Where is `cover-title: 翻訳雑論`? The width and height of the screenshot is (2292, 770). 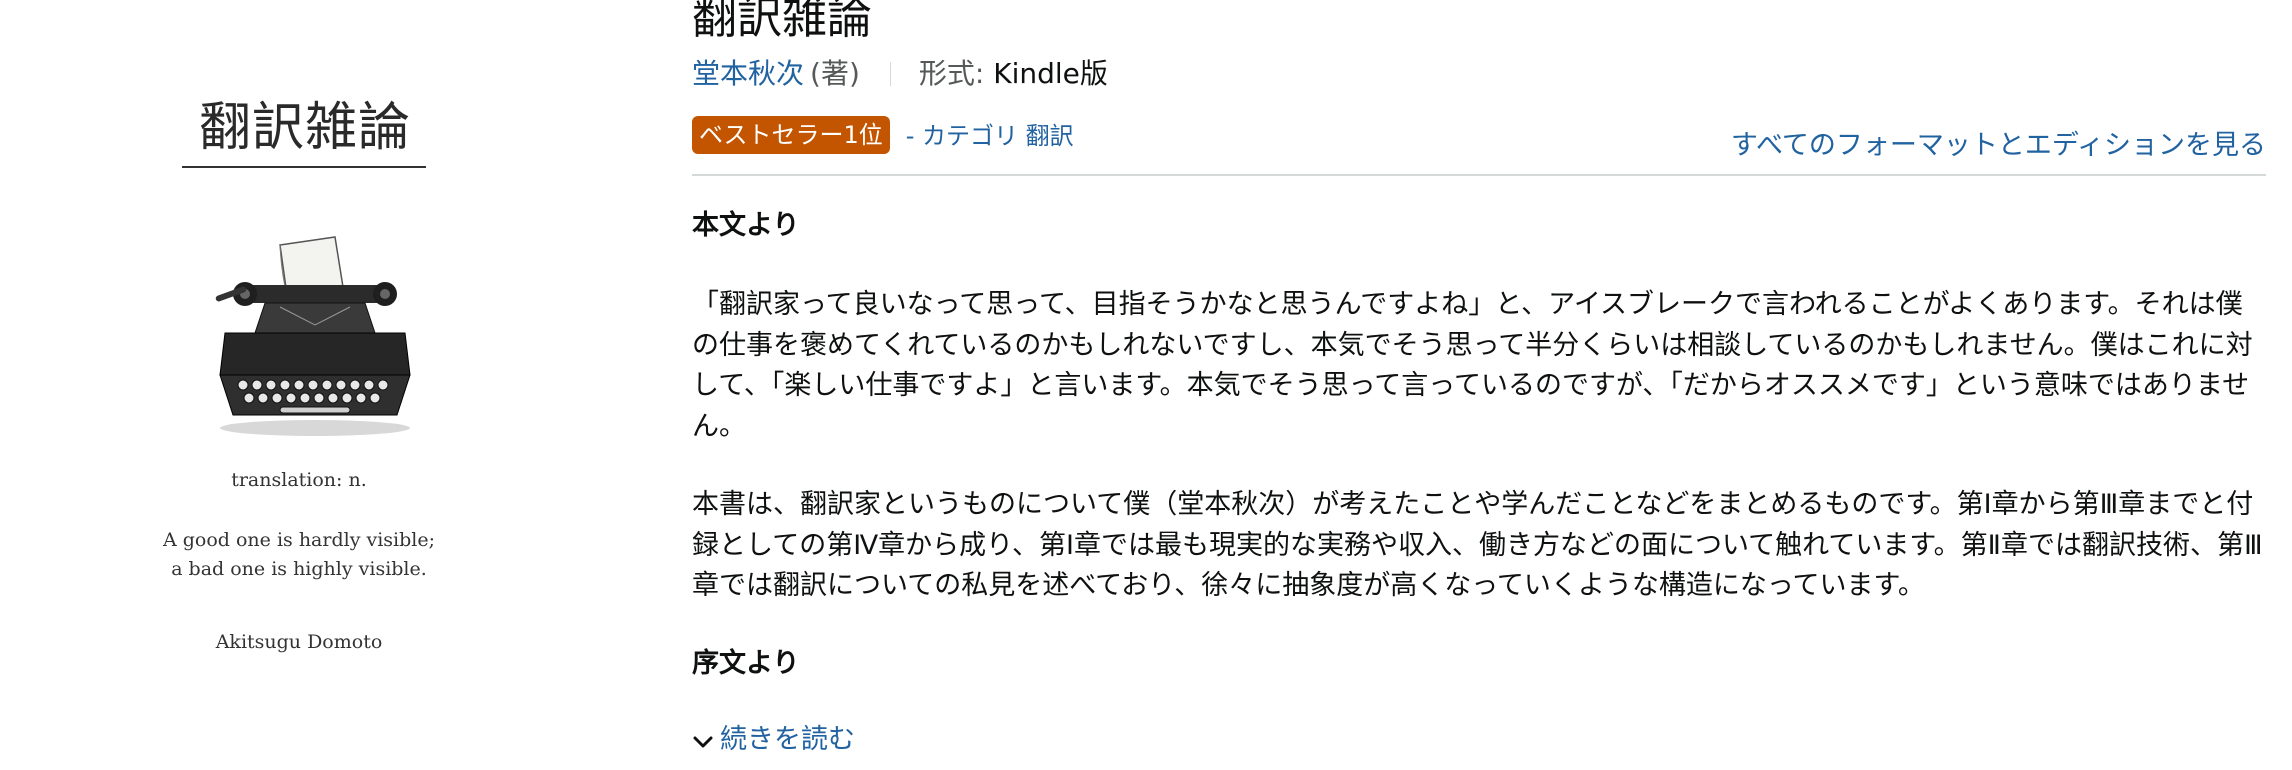 cover-title: 翻訳雑論 is located at coordinates (304, 128).